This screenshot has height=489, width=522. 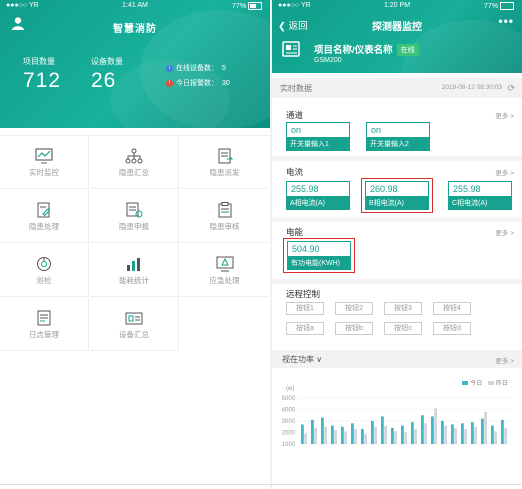 What do you see at coordinates (134, 226) in the screenshot?
I see `menu-label: 隐患申报` at bounding box center [134, 226].